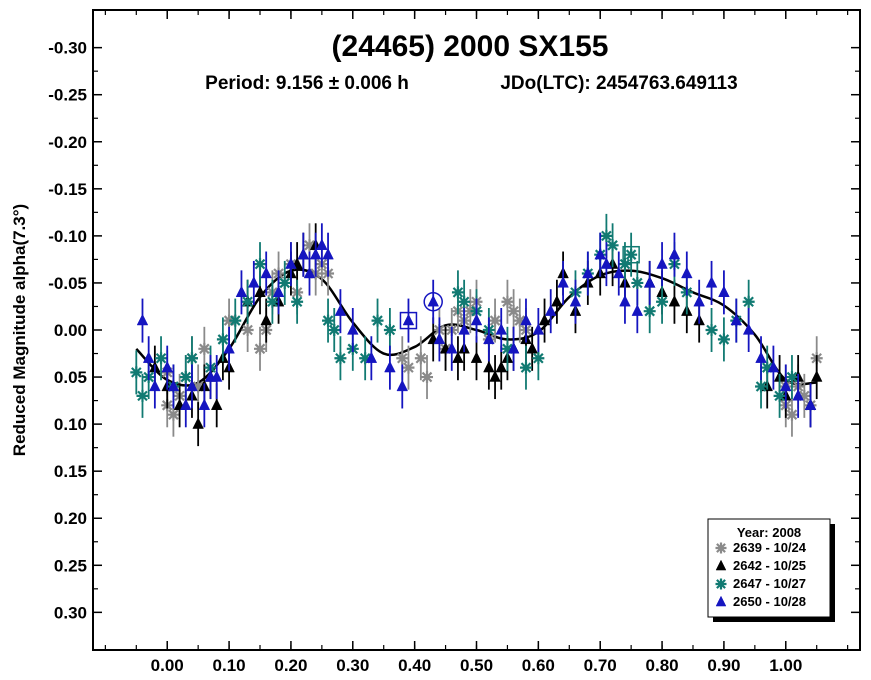  Describe the element at coordinates (67, 142) in the screenshot. I see `y-tick-label: -0.20` at that location.